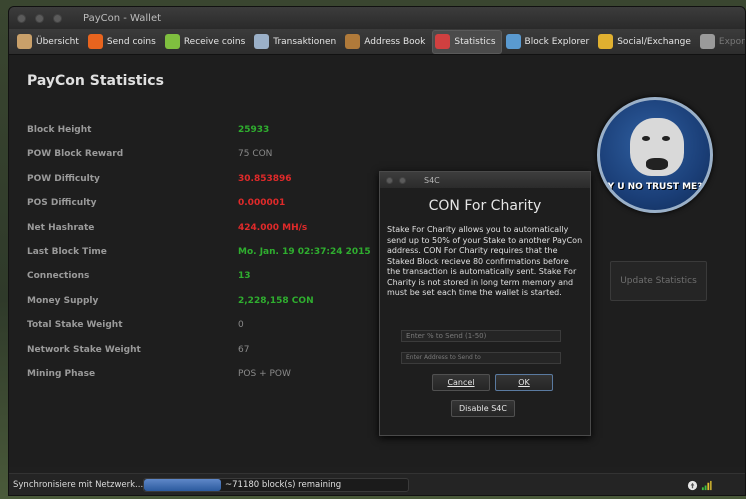 Image resolution: width=746 pixels, height=499 pixels. What do you see at coordinates (39, 18) in the screenshot?
I see `minimize-window-button` at bounding box center [39, 18].